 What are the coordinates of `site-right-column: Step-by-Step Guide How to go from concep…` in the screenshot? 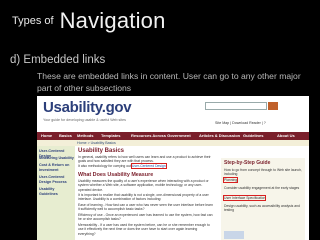 It's located at (263, 199).